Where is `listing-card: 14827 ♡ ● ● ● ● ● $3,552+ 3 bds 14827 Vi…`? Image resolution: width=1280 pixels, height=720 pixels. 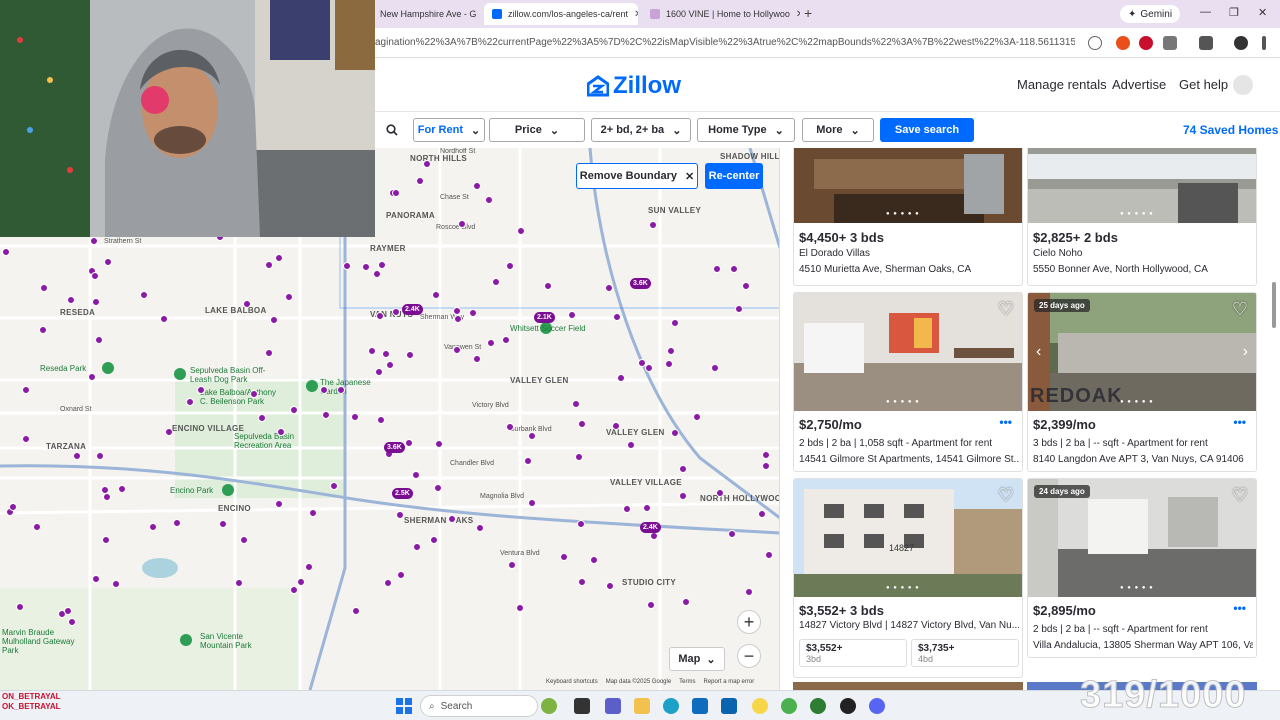 listing-card: 14827 ♡ ● ● ● ● ● $3,552+ 3 bds 14827 Vi… is located at coordinates (908, 578).